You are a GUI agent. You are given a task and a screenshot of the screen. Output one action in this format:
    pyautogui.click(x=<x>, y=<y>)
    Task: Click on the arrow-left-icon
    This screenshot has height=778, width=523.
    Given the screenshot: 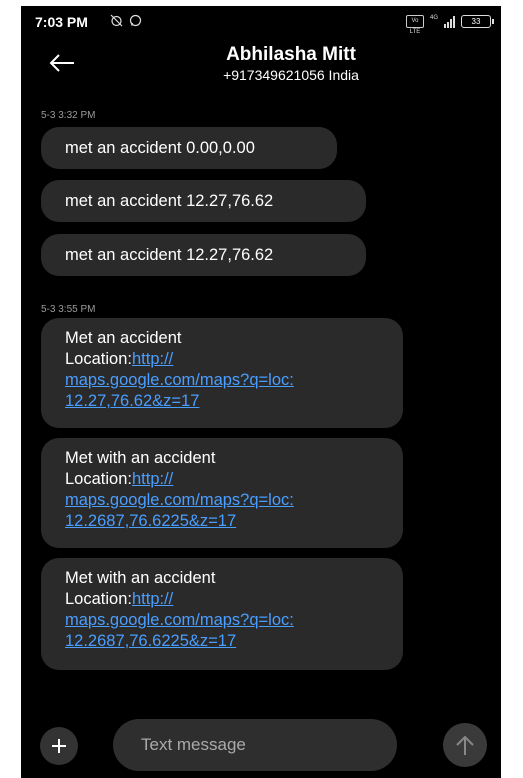 What is the action you would take?
    pyautogui.click(x=61, y=63)
    